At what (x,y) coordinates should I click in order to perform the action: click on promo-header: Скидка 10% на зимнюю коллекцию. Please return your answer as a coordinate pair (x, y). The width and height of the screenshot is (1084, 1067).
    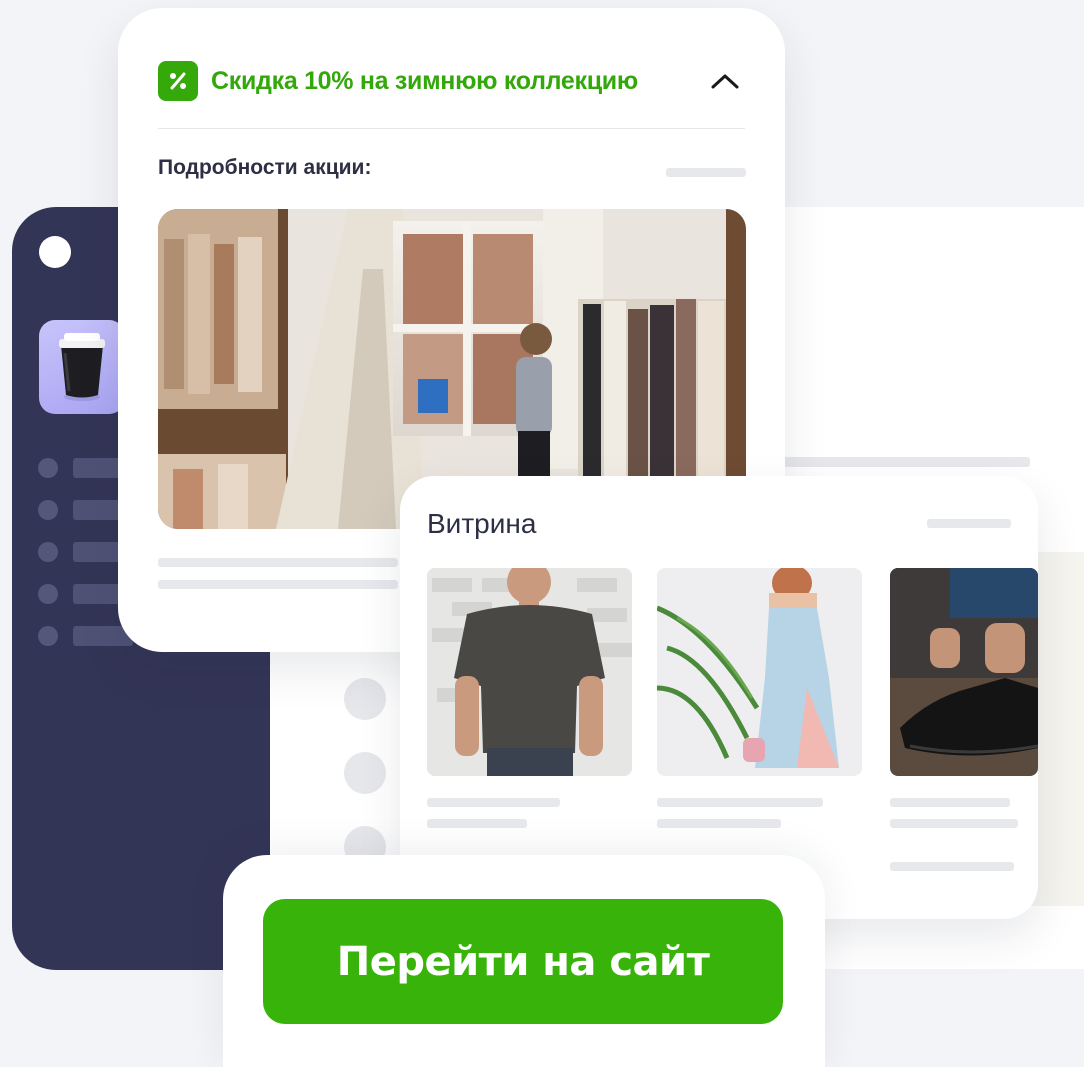
    Looking at the image, I should click on (451, 81).